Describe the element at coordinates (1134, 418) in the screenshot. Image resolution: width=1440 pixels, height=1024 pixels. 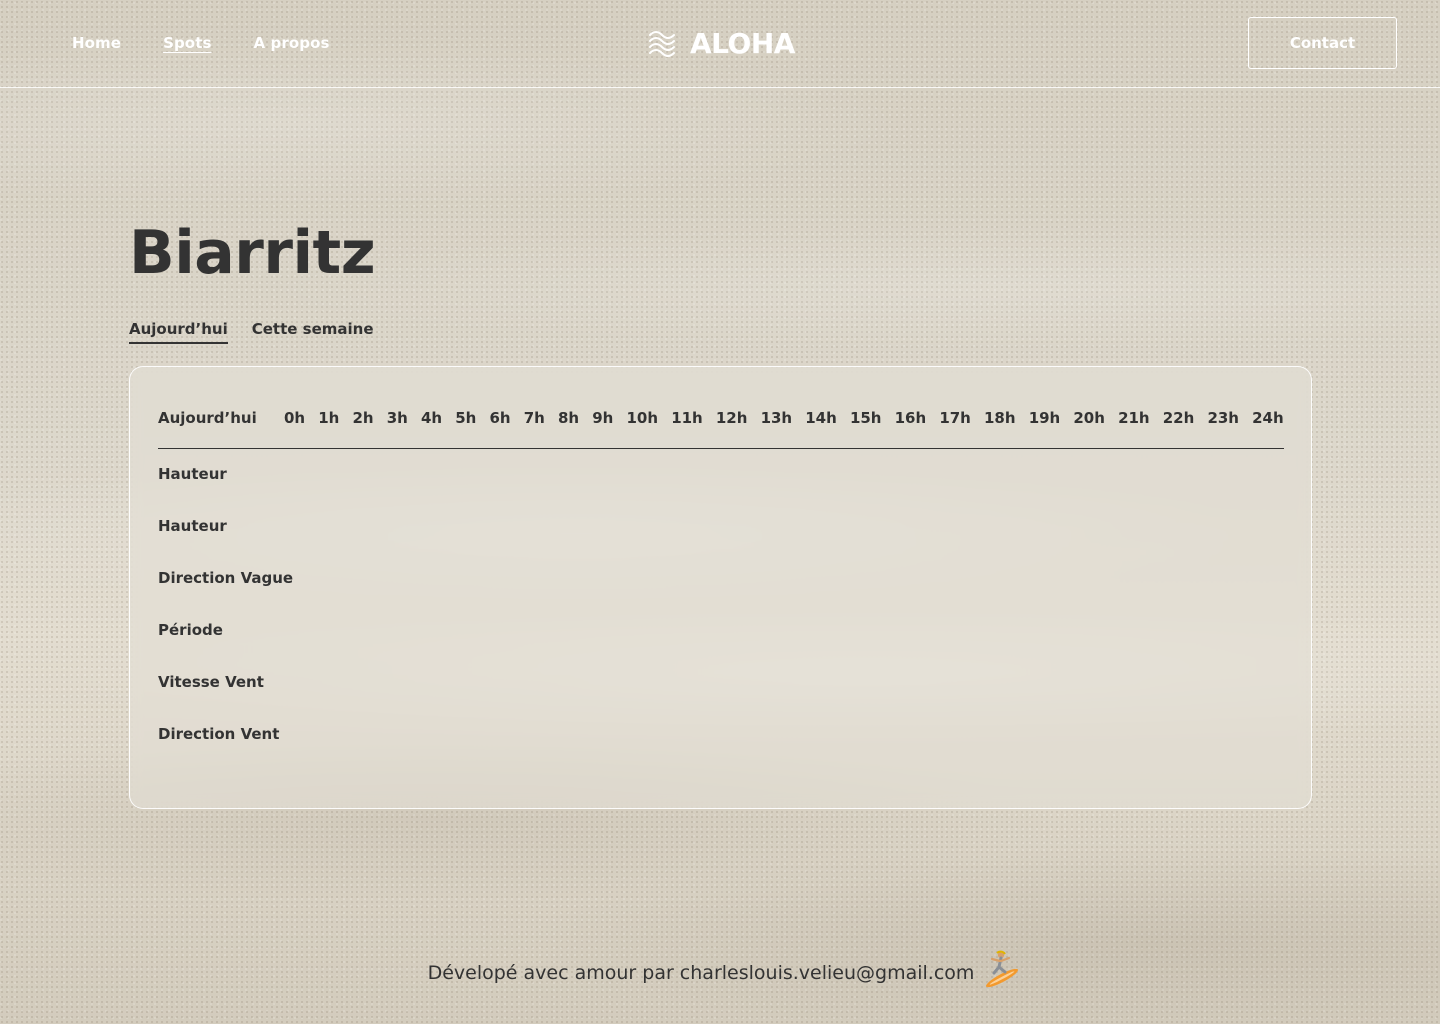
I see `hour-header: 21h` at that location.